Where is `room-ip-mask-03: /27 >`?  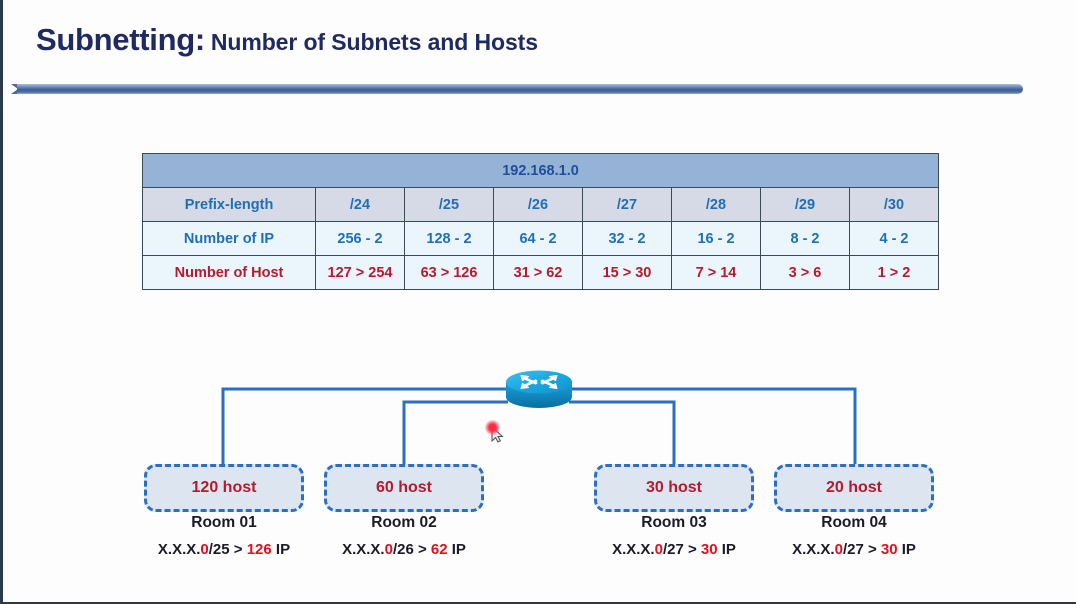 room-ip-mask-03: /27 > is located at coordinates (681, 549).